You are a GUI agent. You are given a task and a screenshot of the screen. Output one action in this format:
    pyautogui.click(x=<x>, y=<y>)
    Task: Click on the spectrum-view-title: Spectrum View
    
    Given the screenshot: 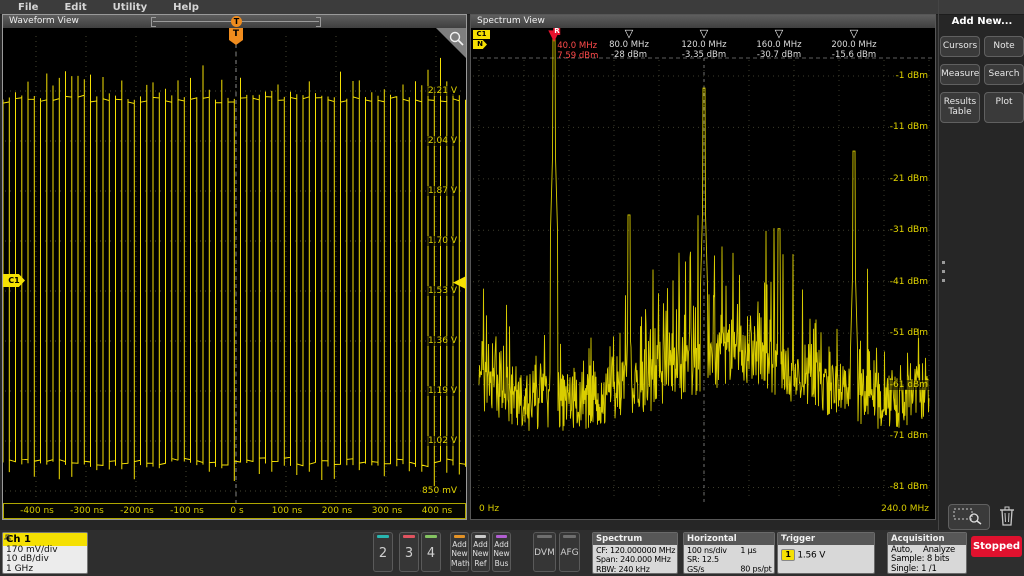 What is the action you would take?
    pyautogui.click(x=511, y=21)
    